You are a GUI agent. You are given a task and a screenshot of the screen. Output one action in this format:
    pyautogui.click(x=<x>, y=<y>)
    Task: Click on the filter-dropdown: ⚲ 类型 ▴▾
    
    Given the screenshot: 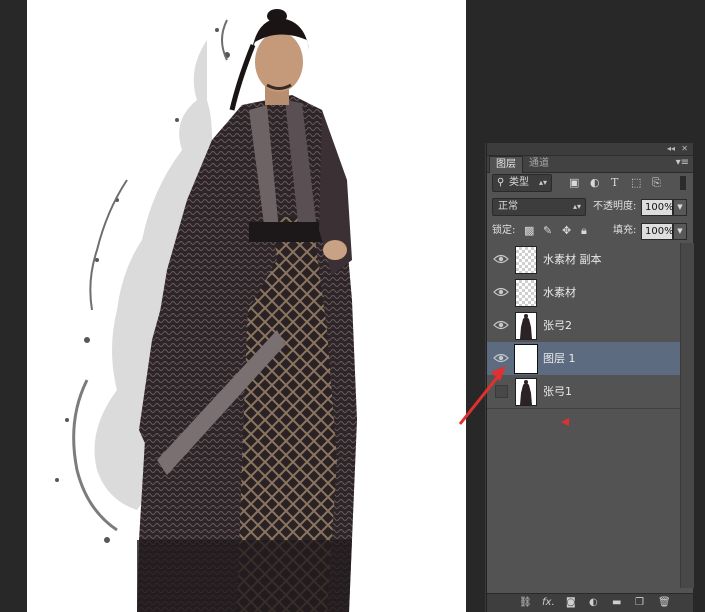 What is the action you would take?
    pyautogui.click(x=522, y=183)
    